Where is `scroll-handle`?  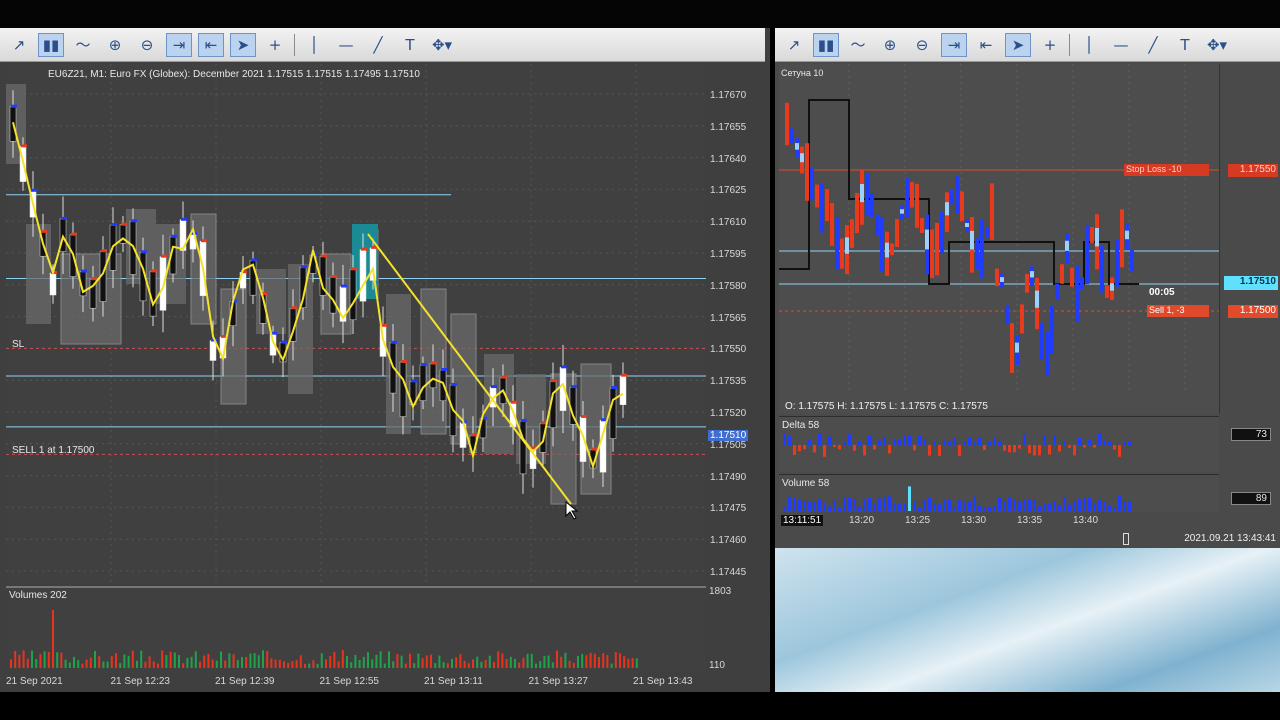
scroll-handle is located at coordinates (1126, 539).